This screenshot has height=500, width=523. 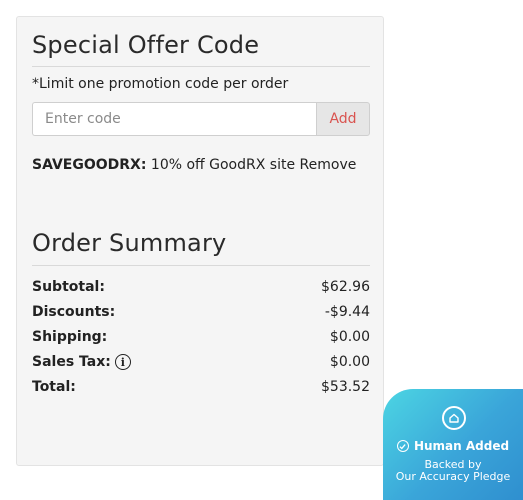 What do you see at coordinates (74, 312) in the screenshot?
I see `discounts-label: Discounts:` at bounding box center [74, 312].